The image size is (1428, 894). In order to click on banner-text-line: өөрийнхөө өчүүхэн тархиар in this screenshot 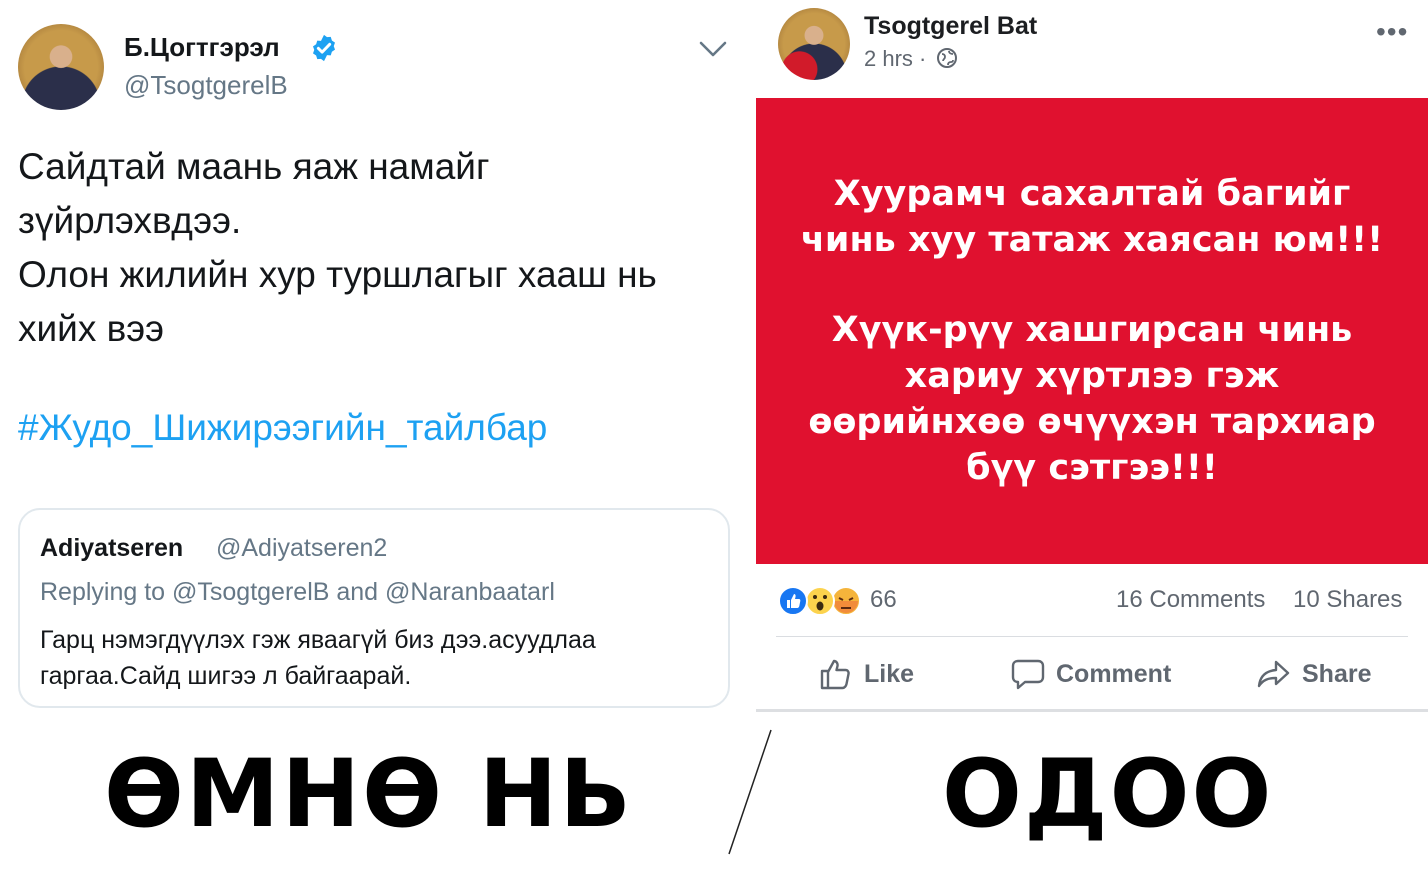, I will do `click(1092, 422)`.